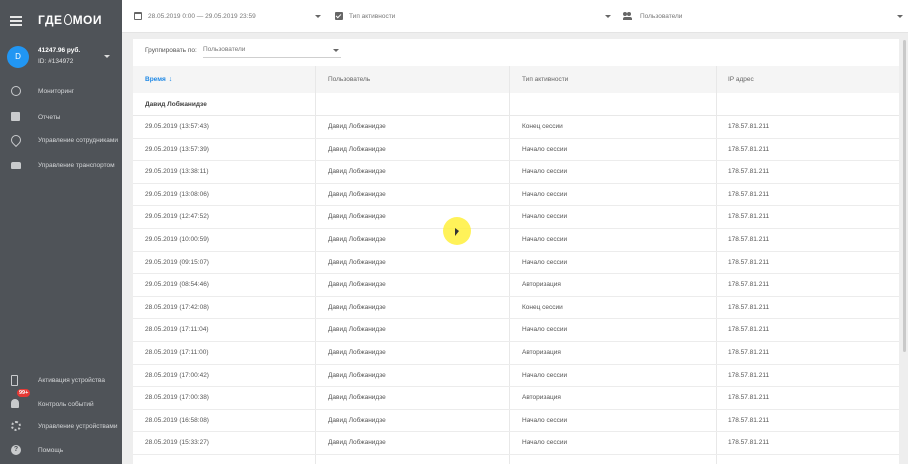 This screenshot has width=908, height=464. I want to click on sidebar-item-label: Мониторинг, so click(56, 91).